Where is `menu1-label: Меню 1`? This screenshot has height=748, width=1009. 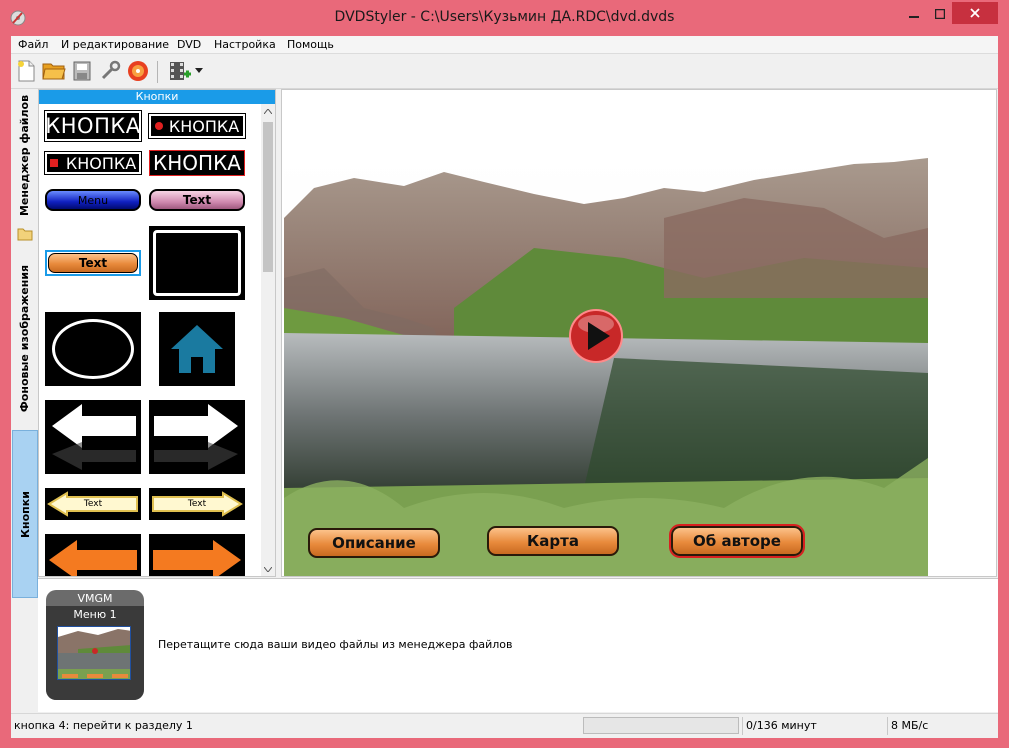 menu1-label: Меню 1 is located at coordinates (95, 614).